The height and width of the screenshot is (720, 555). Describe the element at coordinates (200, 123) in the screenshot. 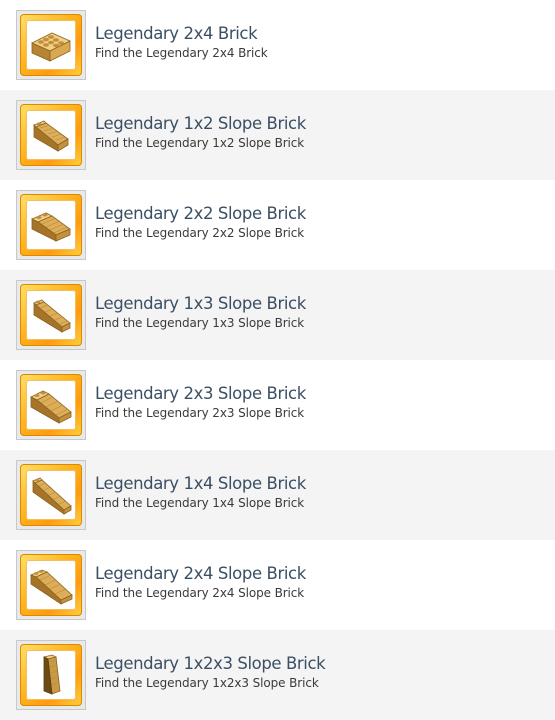

I see `achievement-title: Legendary 1x2 Slope Brick` at that location.